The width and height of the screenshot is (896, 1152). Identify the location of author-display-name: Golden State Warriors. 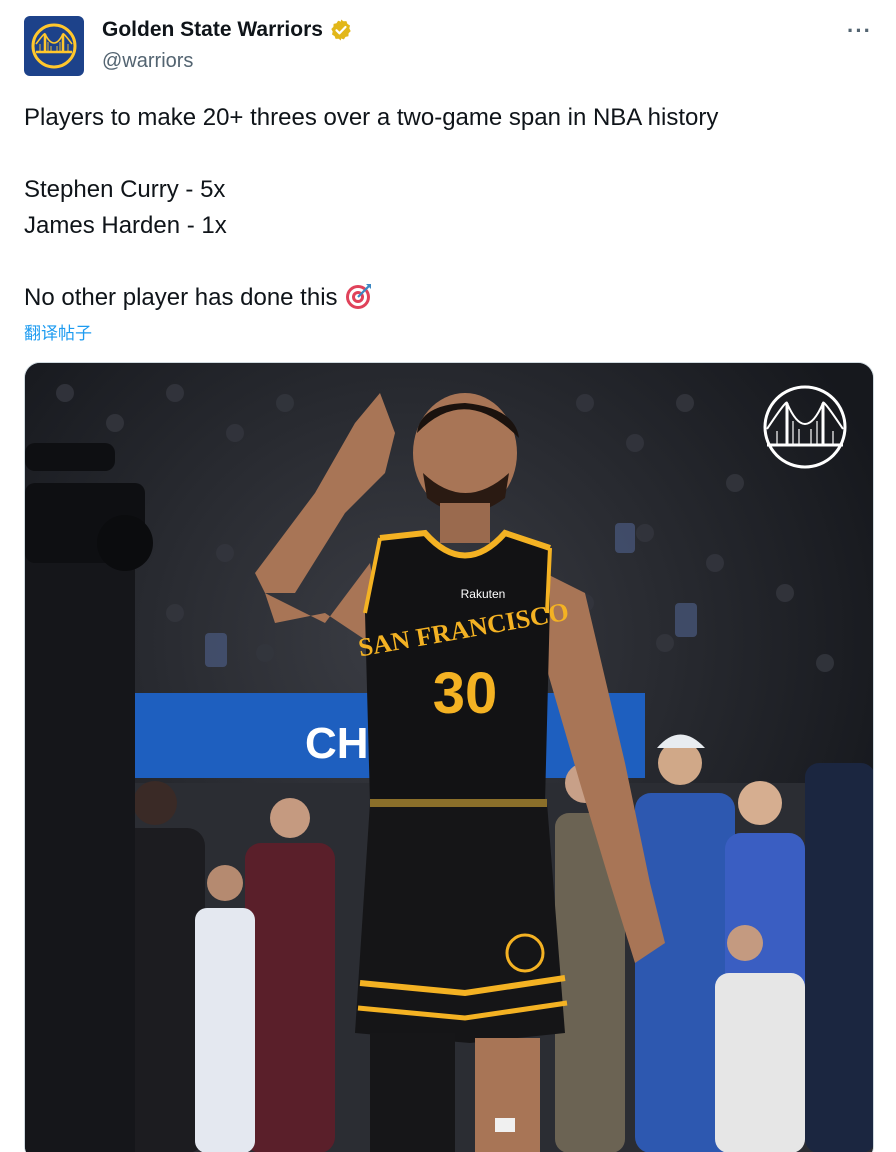
(212, 30).